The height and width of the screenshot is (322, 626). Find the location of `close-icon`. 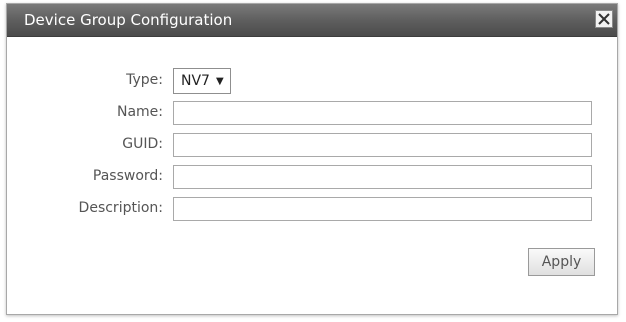

close-icon is located at coordinates (604, 19).